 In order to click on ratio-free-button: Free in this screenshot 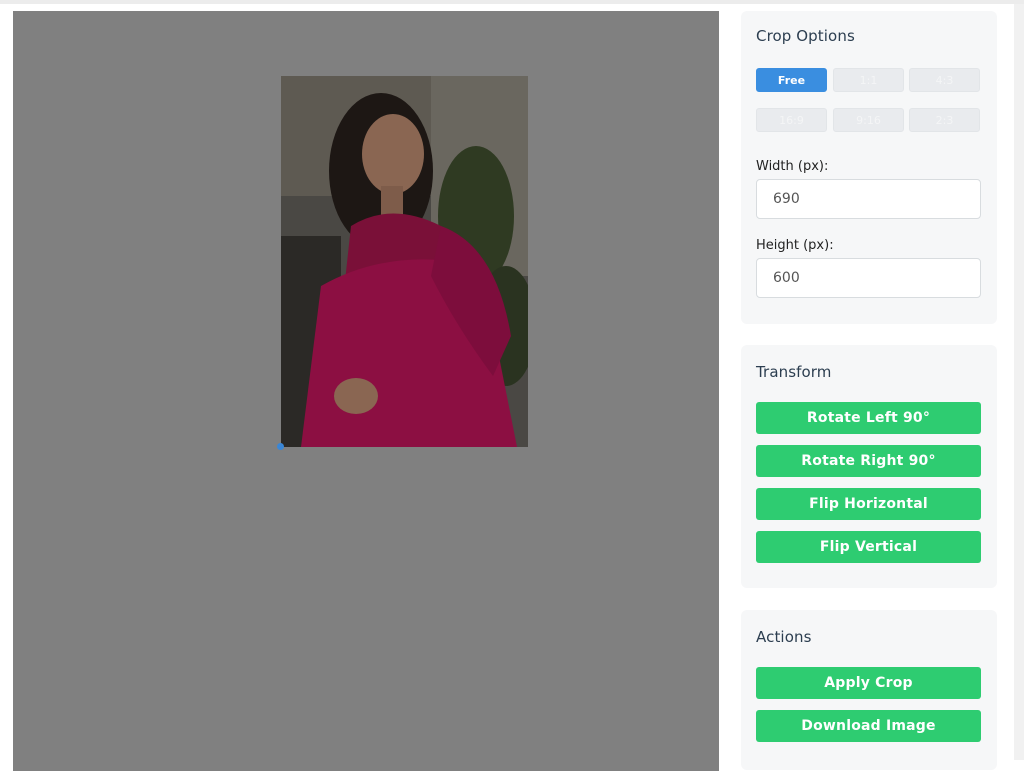, I will do `click(791, 80)`.